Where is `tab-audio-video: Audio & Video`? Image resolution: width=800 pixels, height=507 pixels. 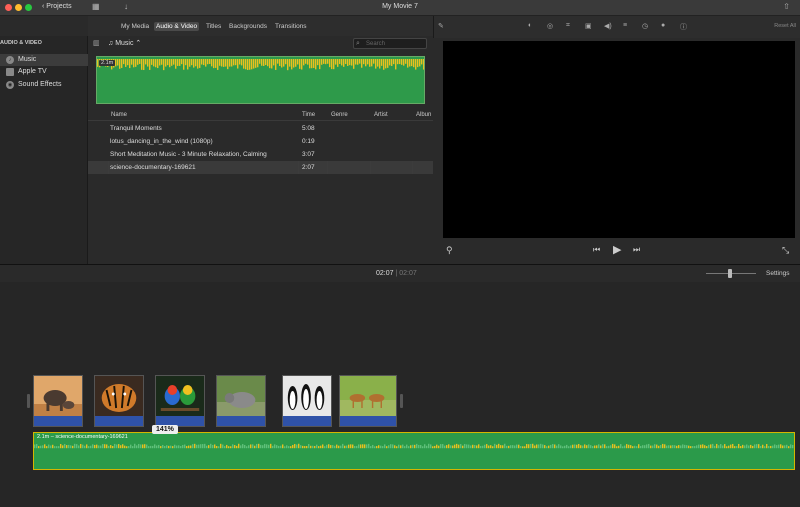 tab-audio-video: Audio & Video is located at coordinates (177, 26).